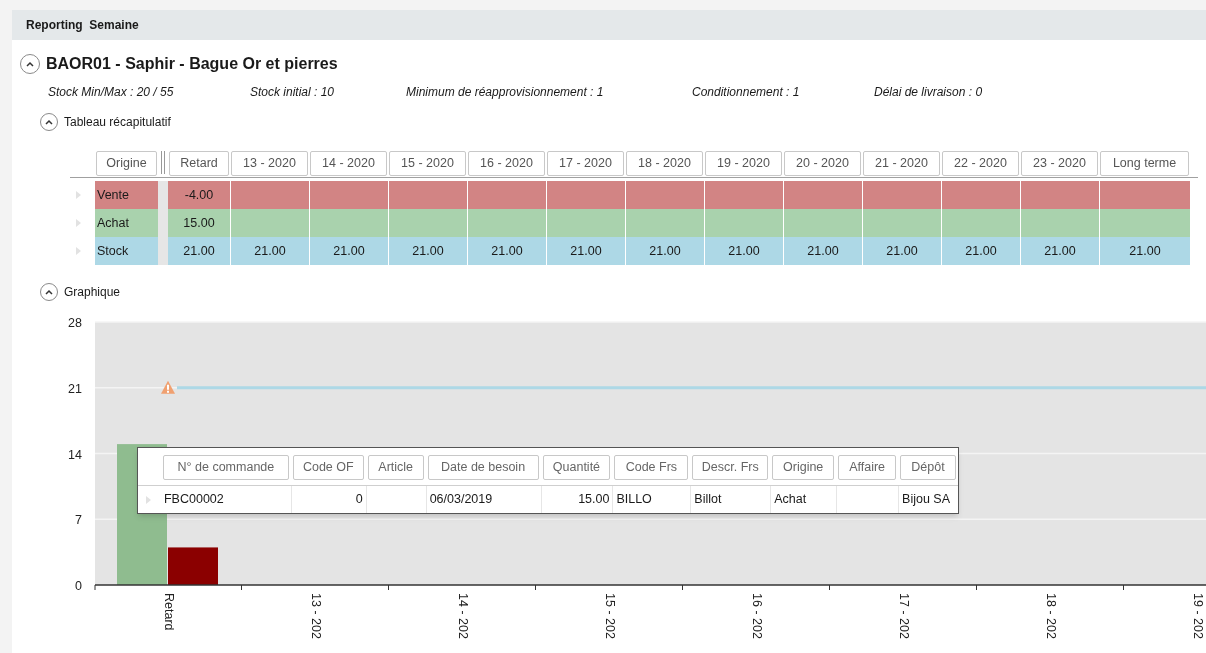 The image size is (1206, 653). Describe the element at coordinates (82, 25) in the screenshot. I see `page-title: Reporting Semaine` at that location.